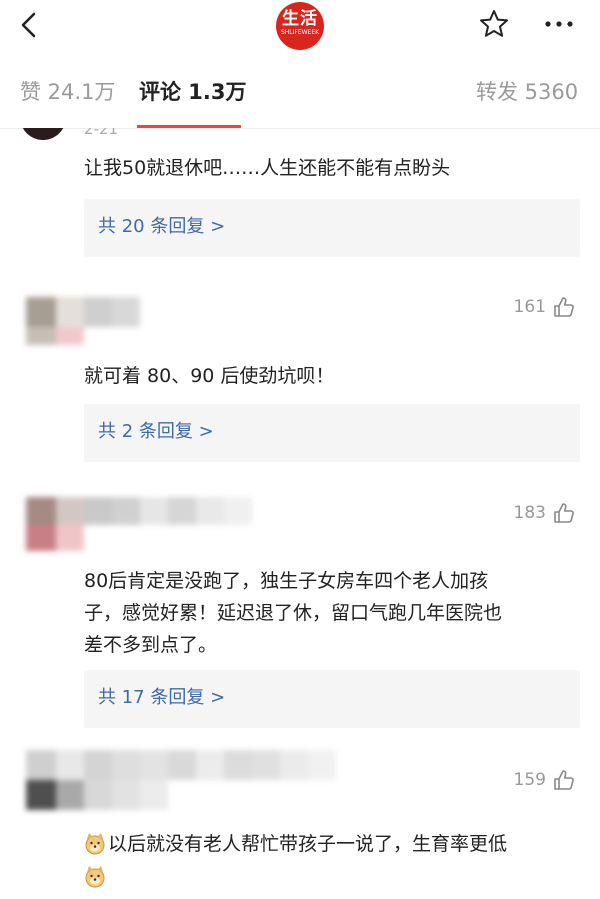  What do you see at coordinates (300, 19) in the screenshot?
I see `logo-title: 生活` at bounding box center [300, 19].